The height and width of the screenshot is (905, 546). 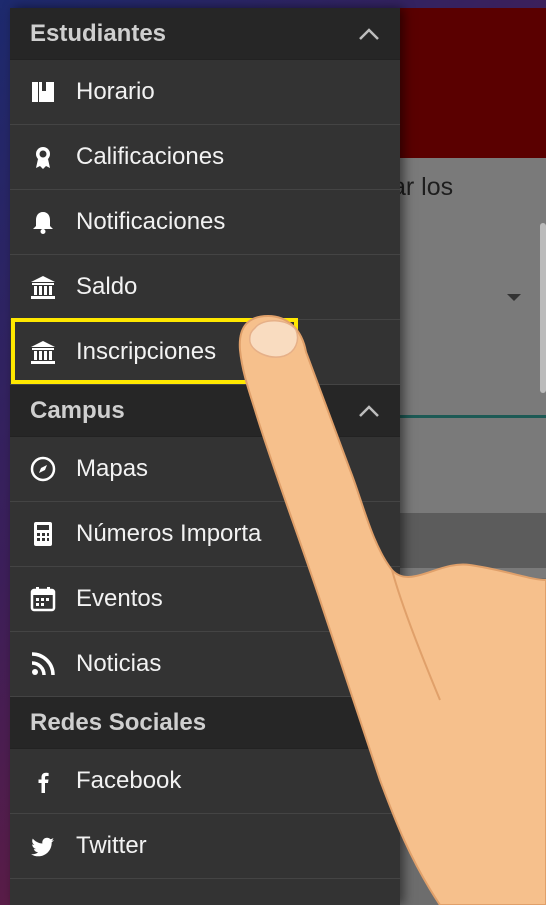 What do you see at coordinates (471, 416) in the screenshot?
I see `input-underline` at bounding box center [471, 416].